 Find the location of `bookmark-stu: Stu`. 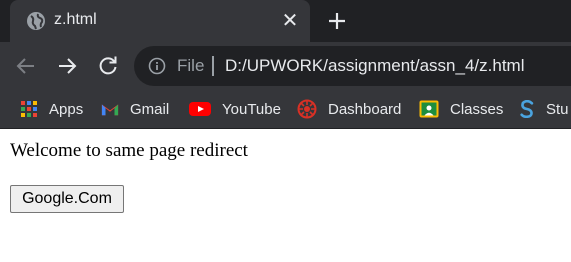

bookmark-stu: Stu is located at coordinates (543, 109).